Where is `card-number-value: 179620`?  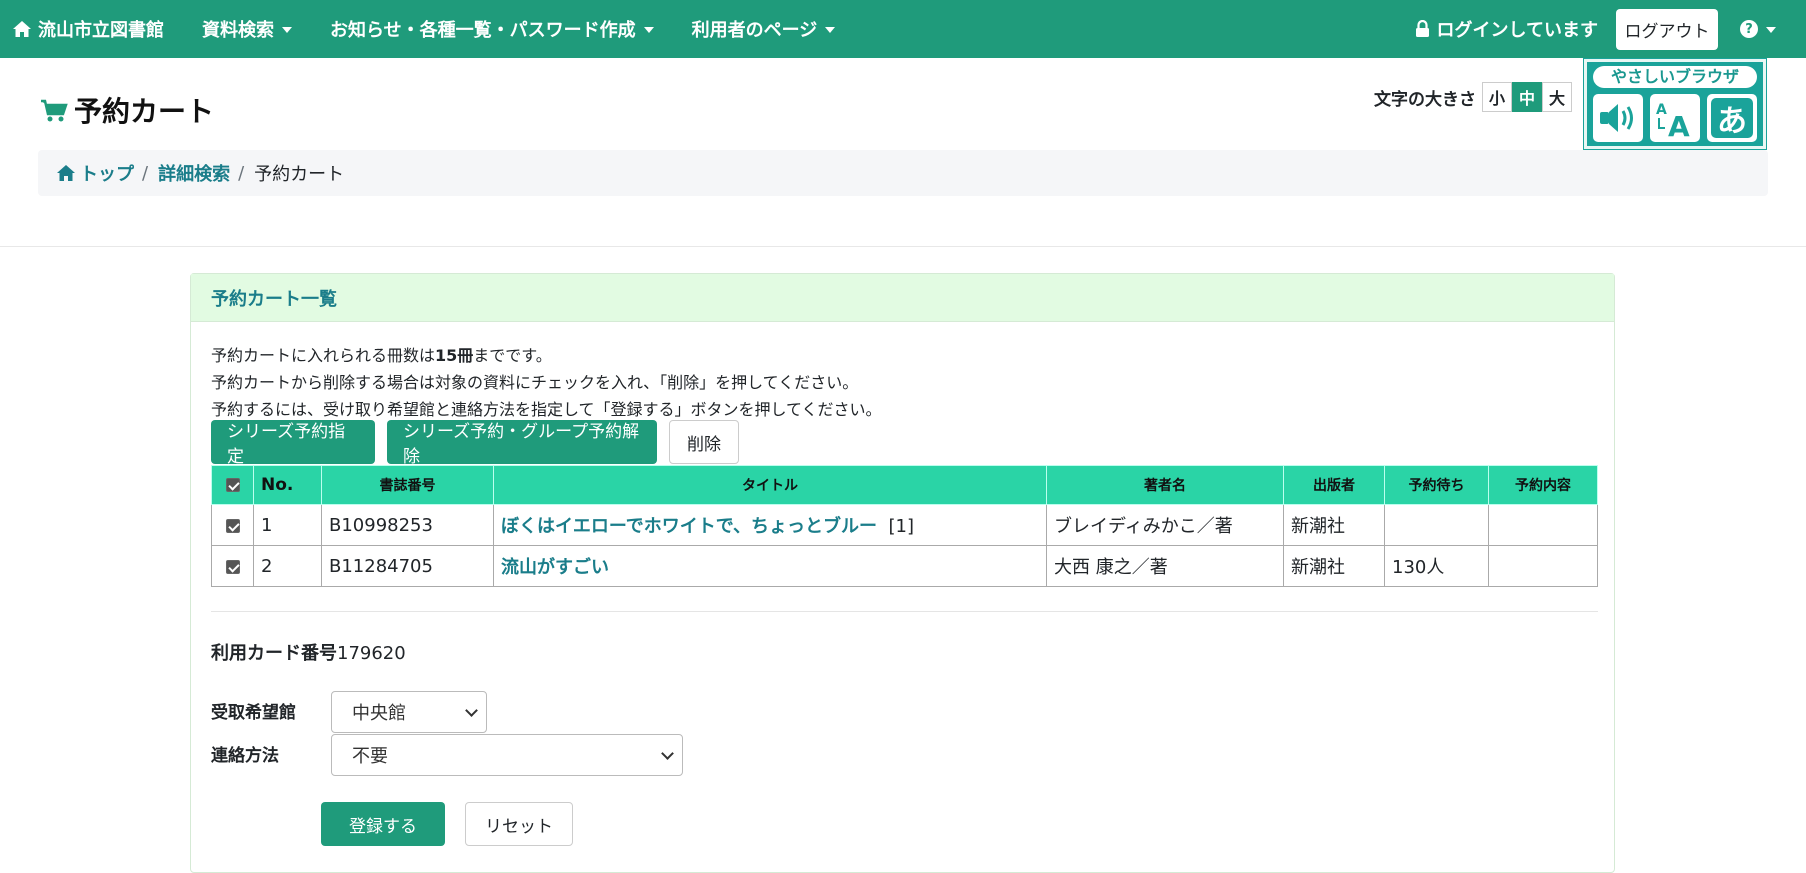 card-number-value: 179620 is located at coordinates (371, 653).